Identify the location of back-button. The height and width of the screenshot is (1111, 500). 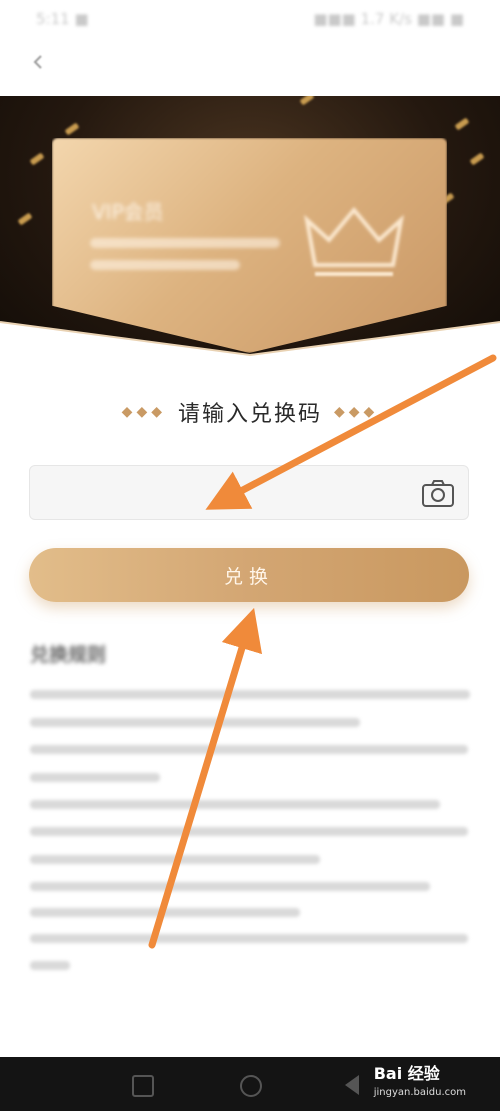
(38, 62).